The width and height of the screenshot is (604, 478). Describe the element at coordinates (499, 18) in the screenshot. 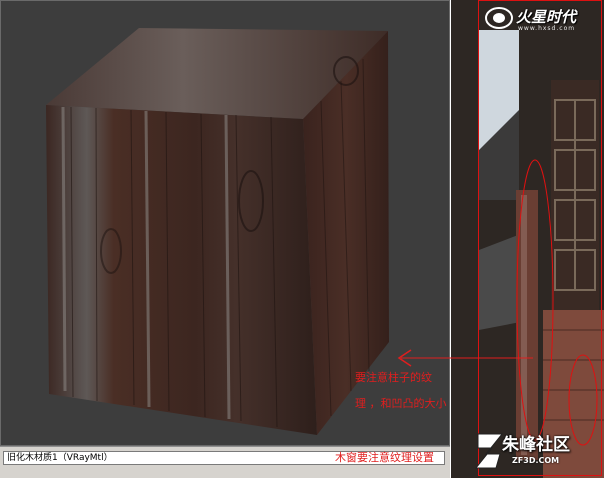

I see `hxsd-logo-icon` at that location.